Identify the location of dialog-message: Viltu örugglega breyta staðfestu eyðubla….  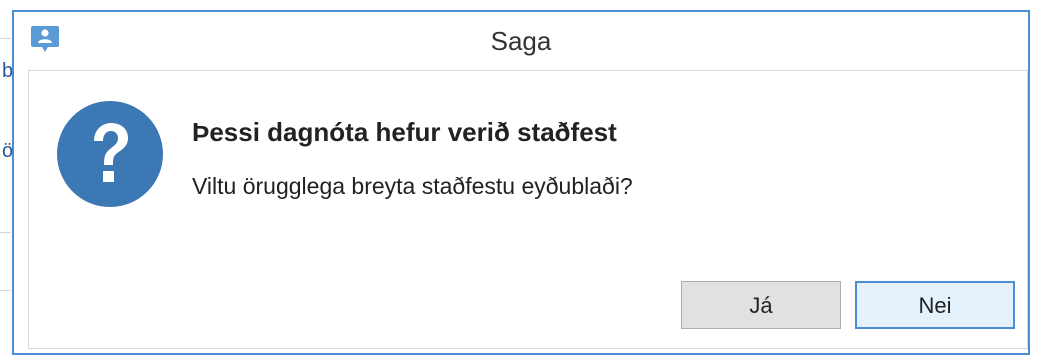
(412, 186).